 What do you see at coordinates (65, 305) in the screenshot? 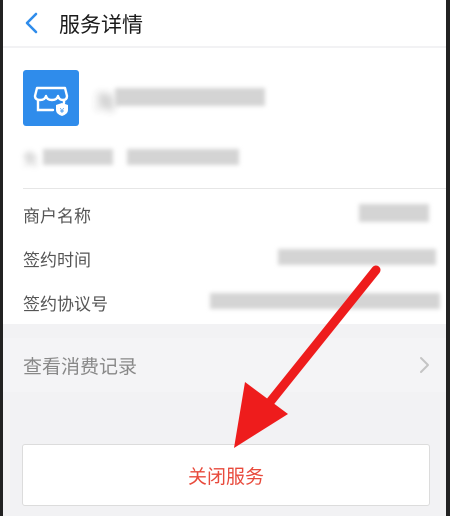
I see `row-label-agreement-no: 签约协议号` at bounding box center [65, 305].